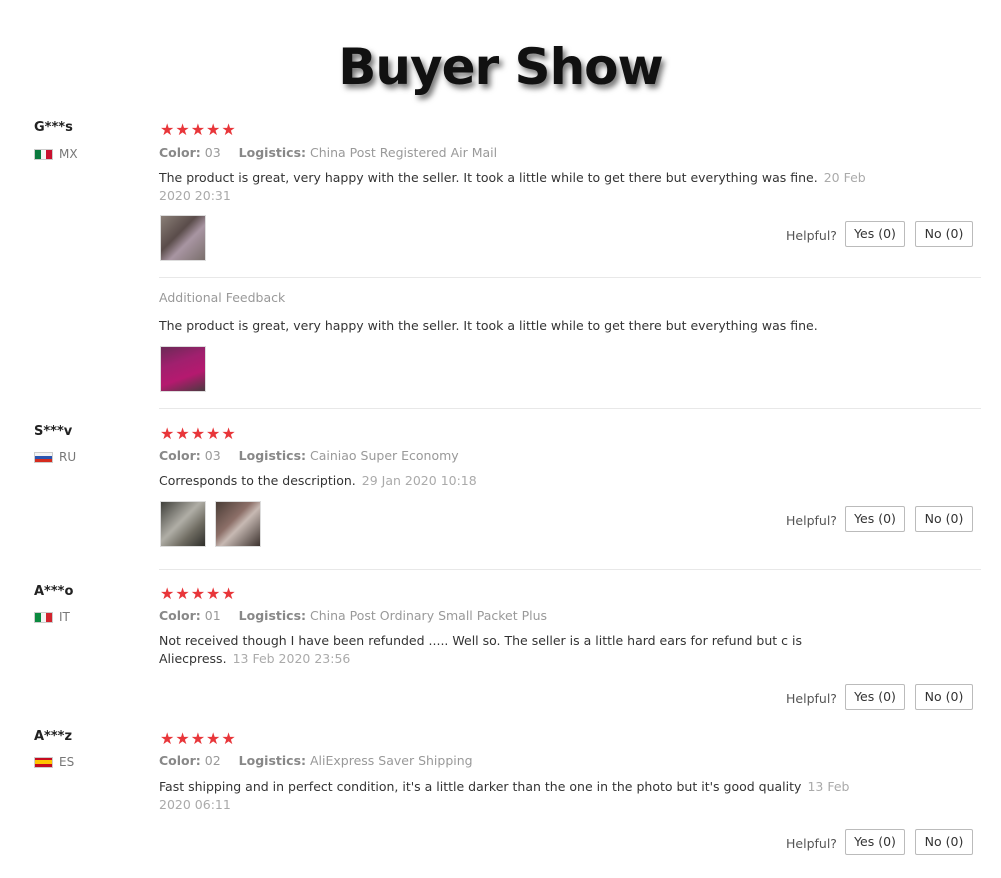 The image size is (1001, 878). Describe the element at coordinates (384, 455) in the screenshot. I see `logistics-value: Cainiao Super Economy` at that location.